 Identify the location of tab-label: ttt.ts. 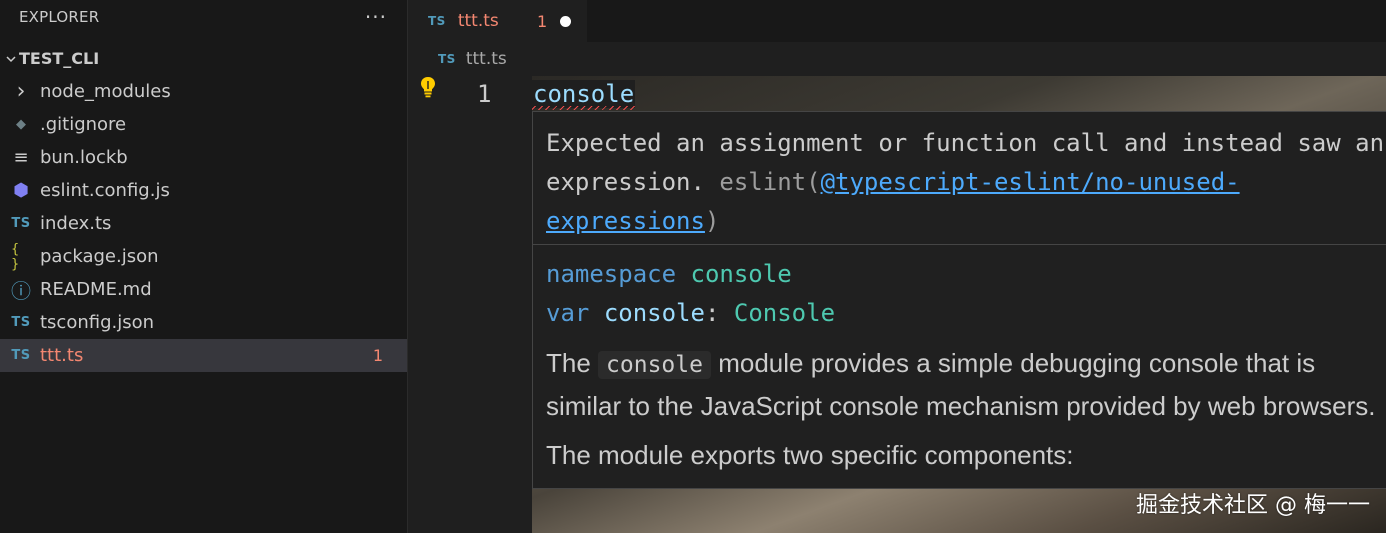
(478, 21).